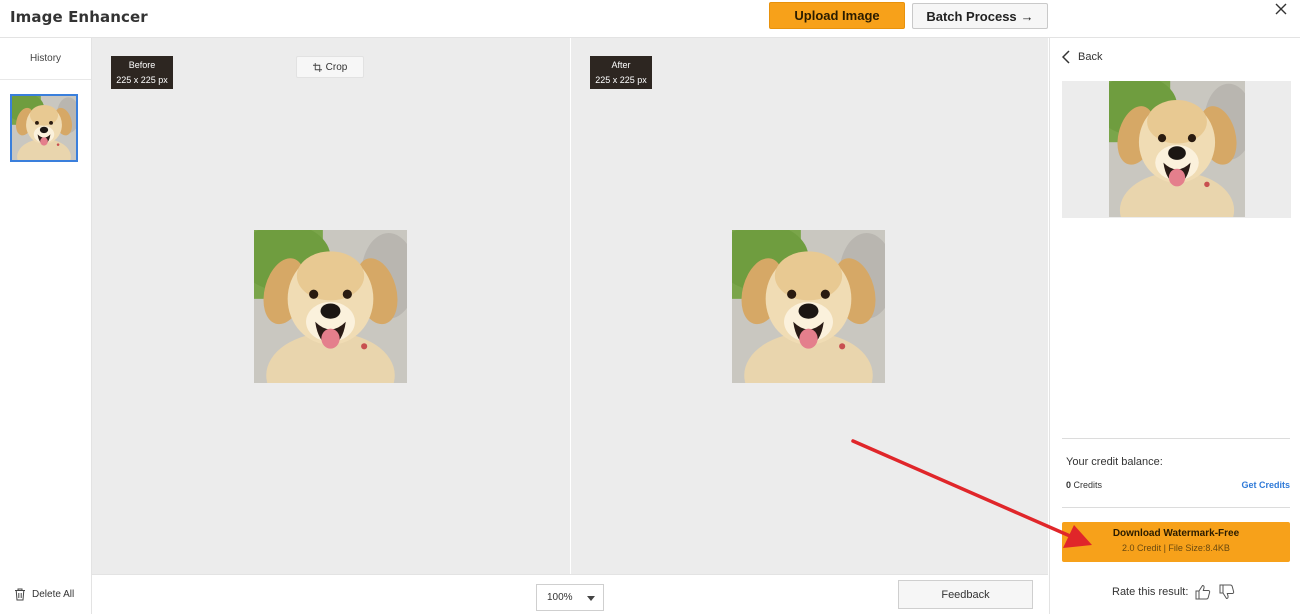 This screenshot has width=1300, height=614. I want to click on batch-process-label: Batch Process, so click(971, 16).